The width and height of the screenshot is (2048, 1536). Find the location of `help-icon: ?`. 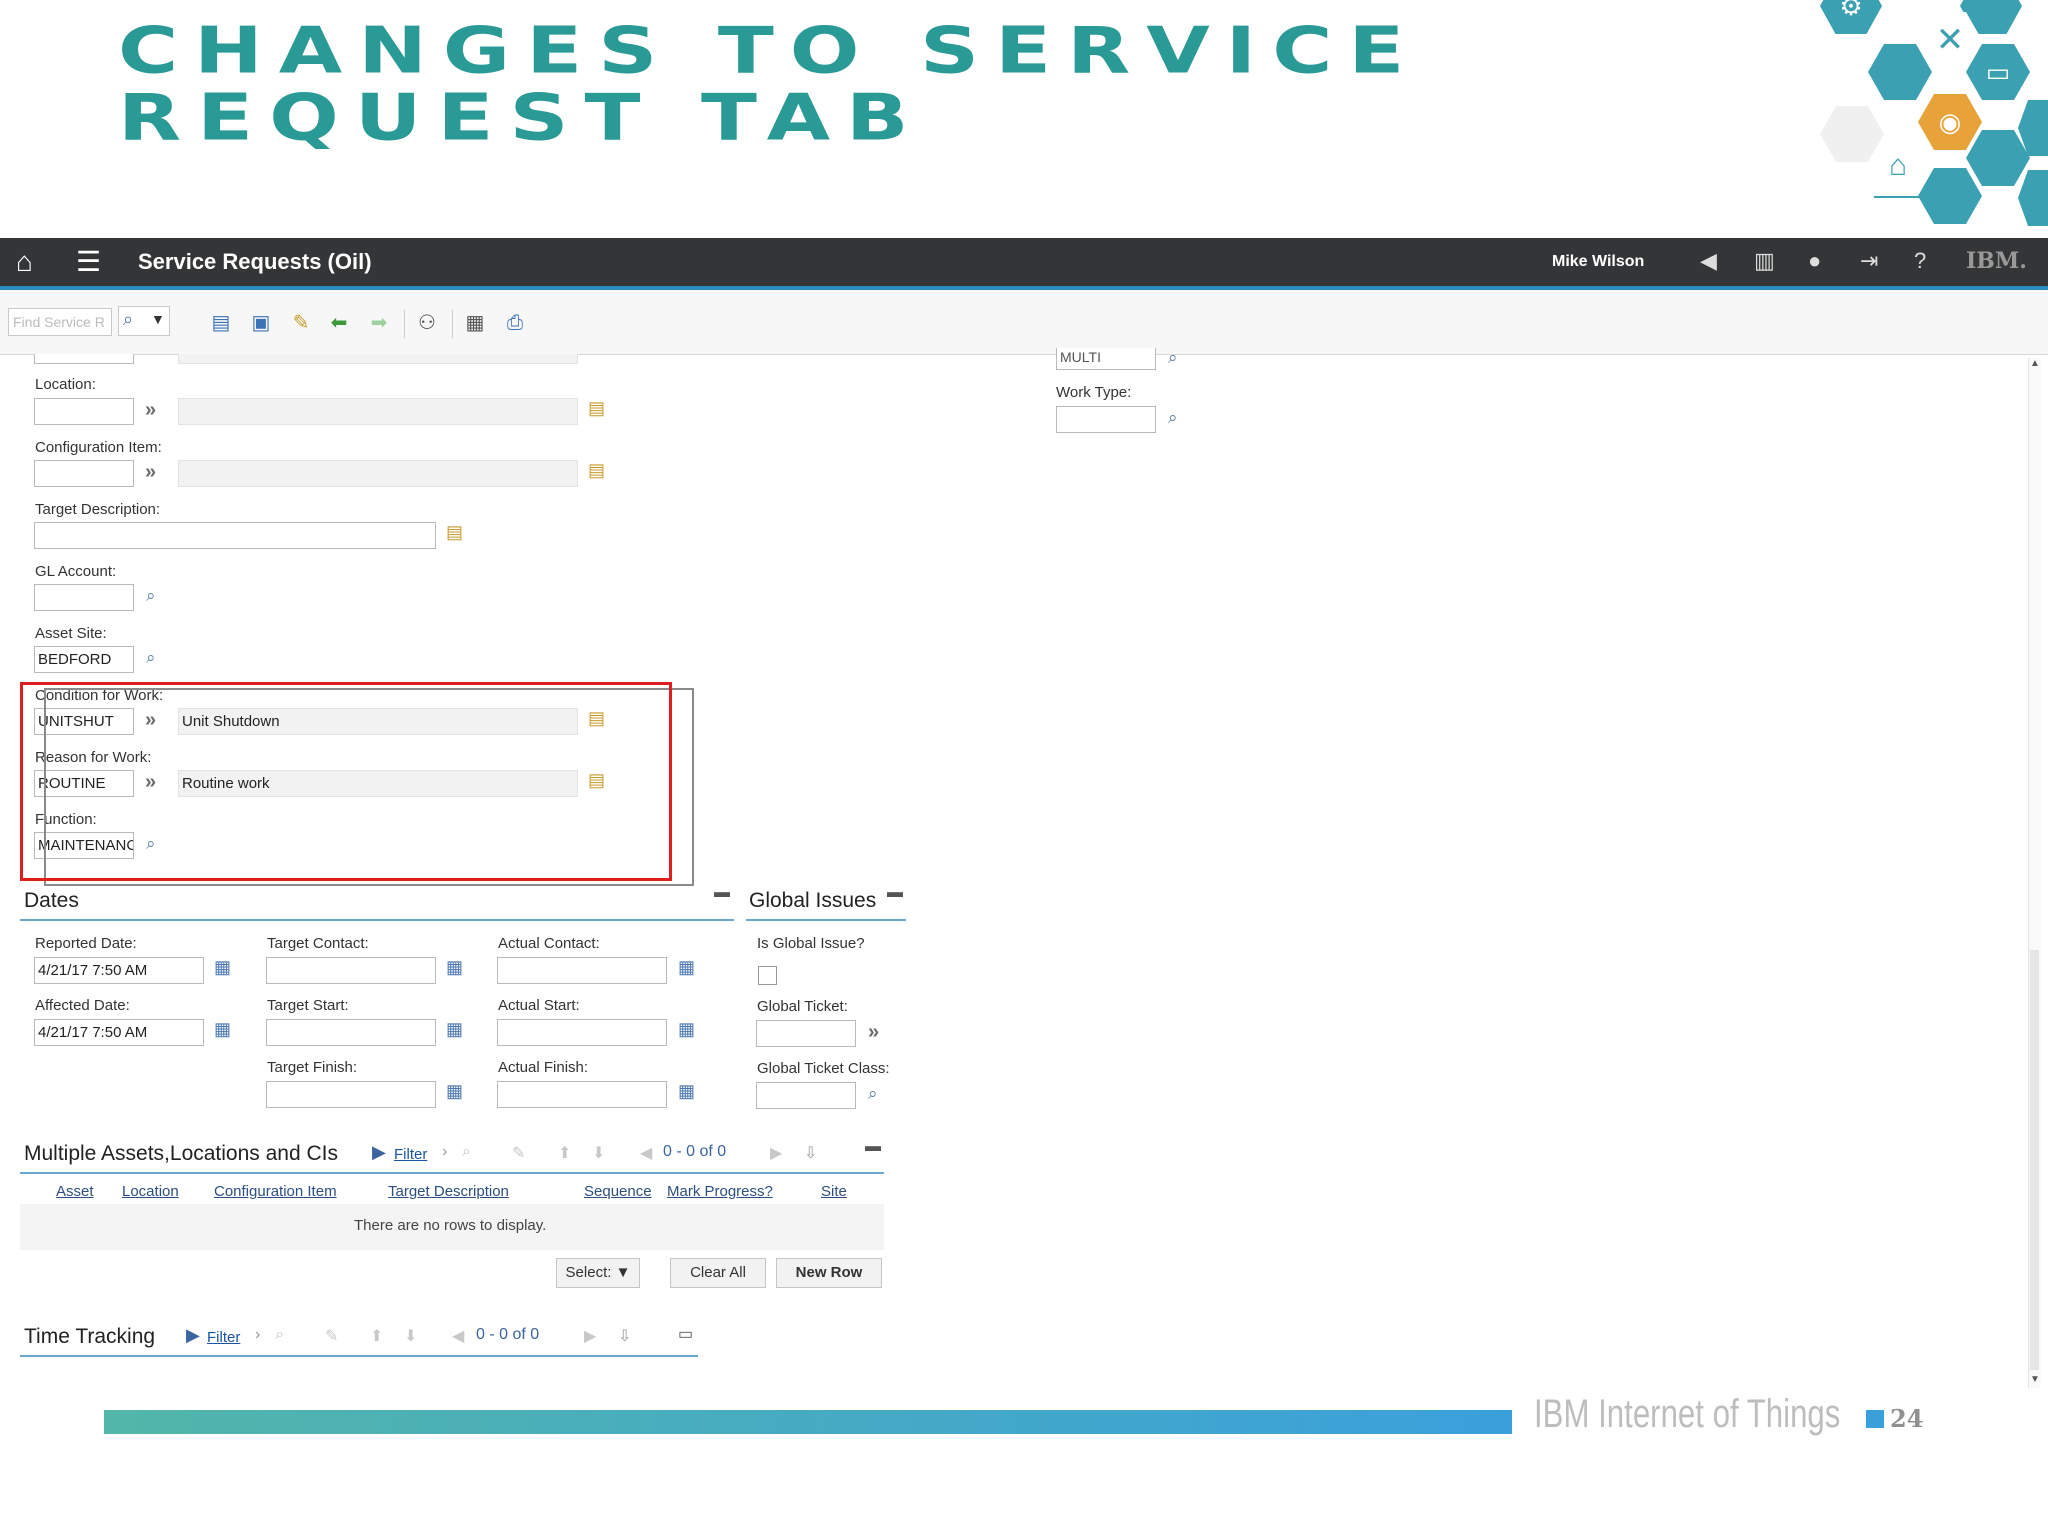

help-icon: ? is located at coordinates (1920, 261).